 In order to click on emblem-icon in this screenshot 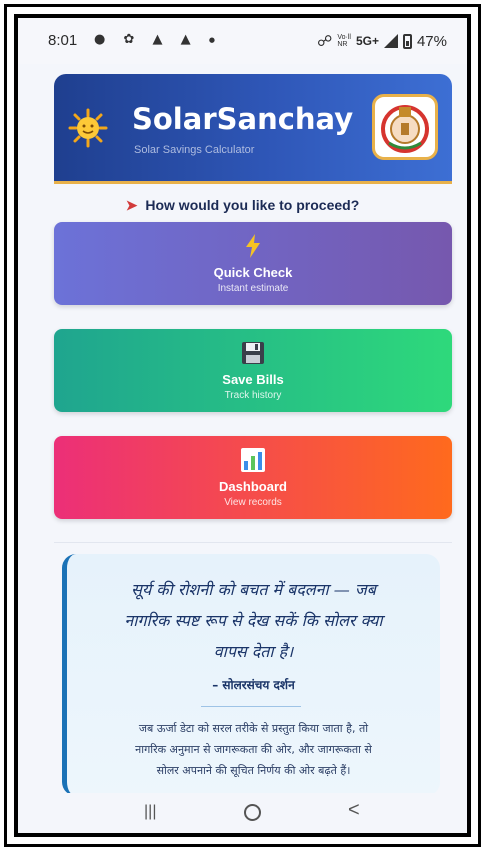, I will do `click(405, 129)`.